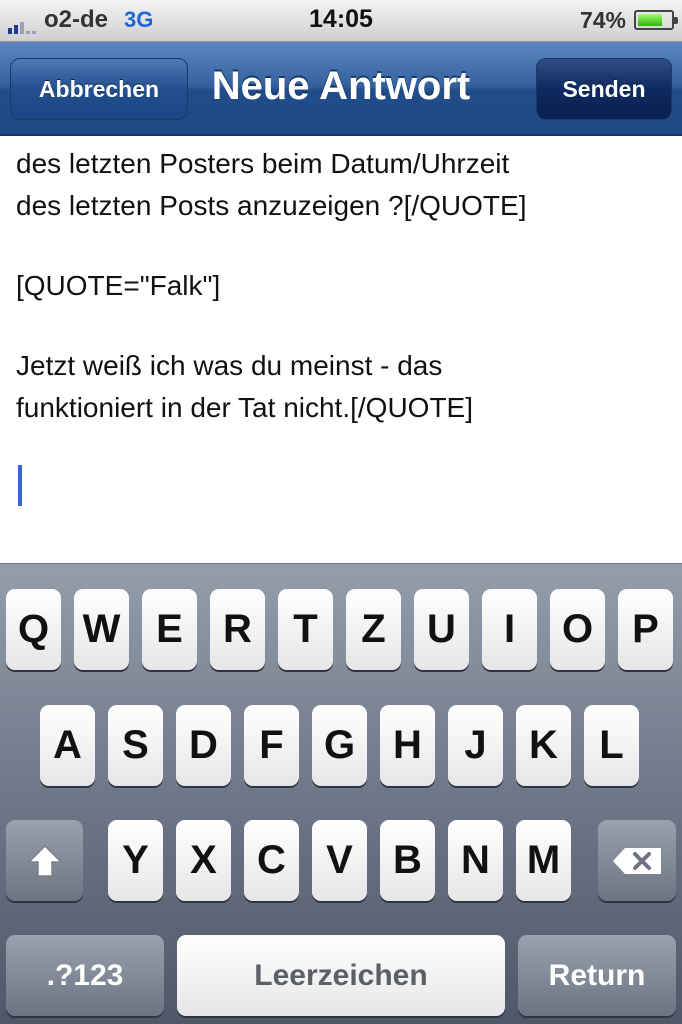 The width and height of the screenshot is (682, 1024). What do you see at coordinates (543, 860) in the screenshot?
I see `key-m: M` at bounding box center [543, 860].